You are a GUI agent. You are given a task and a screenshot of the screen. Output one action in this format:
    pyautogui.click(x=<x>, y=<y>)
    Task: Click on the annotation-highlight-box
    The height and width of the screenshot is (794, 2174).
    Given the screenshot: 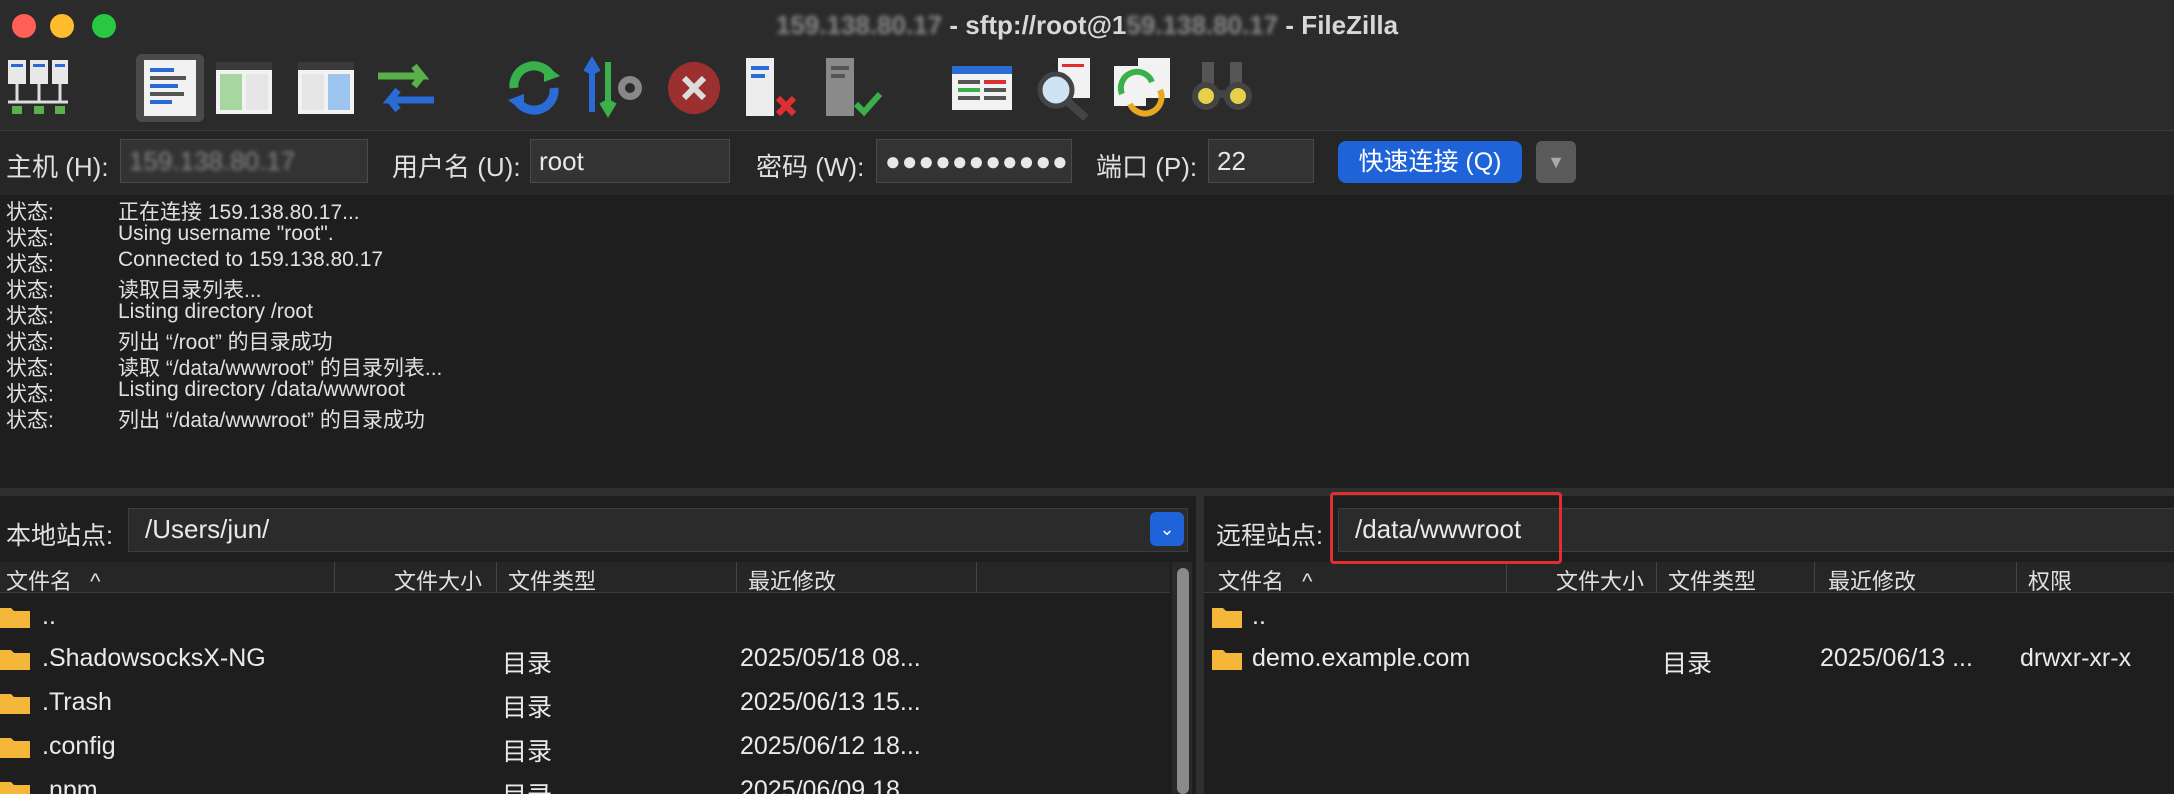 What is the action you would take?
    pyautogui.click(x=1446, y=528)
    